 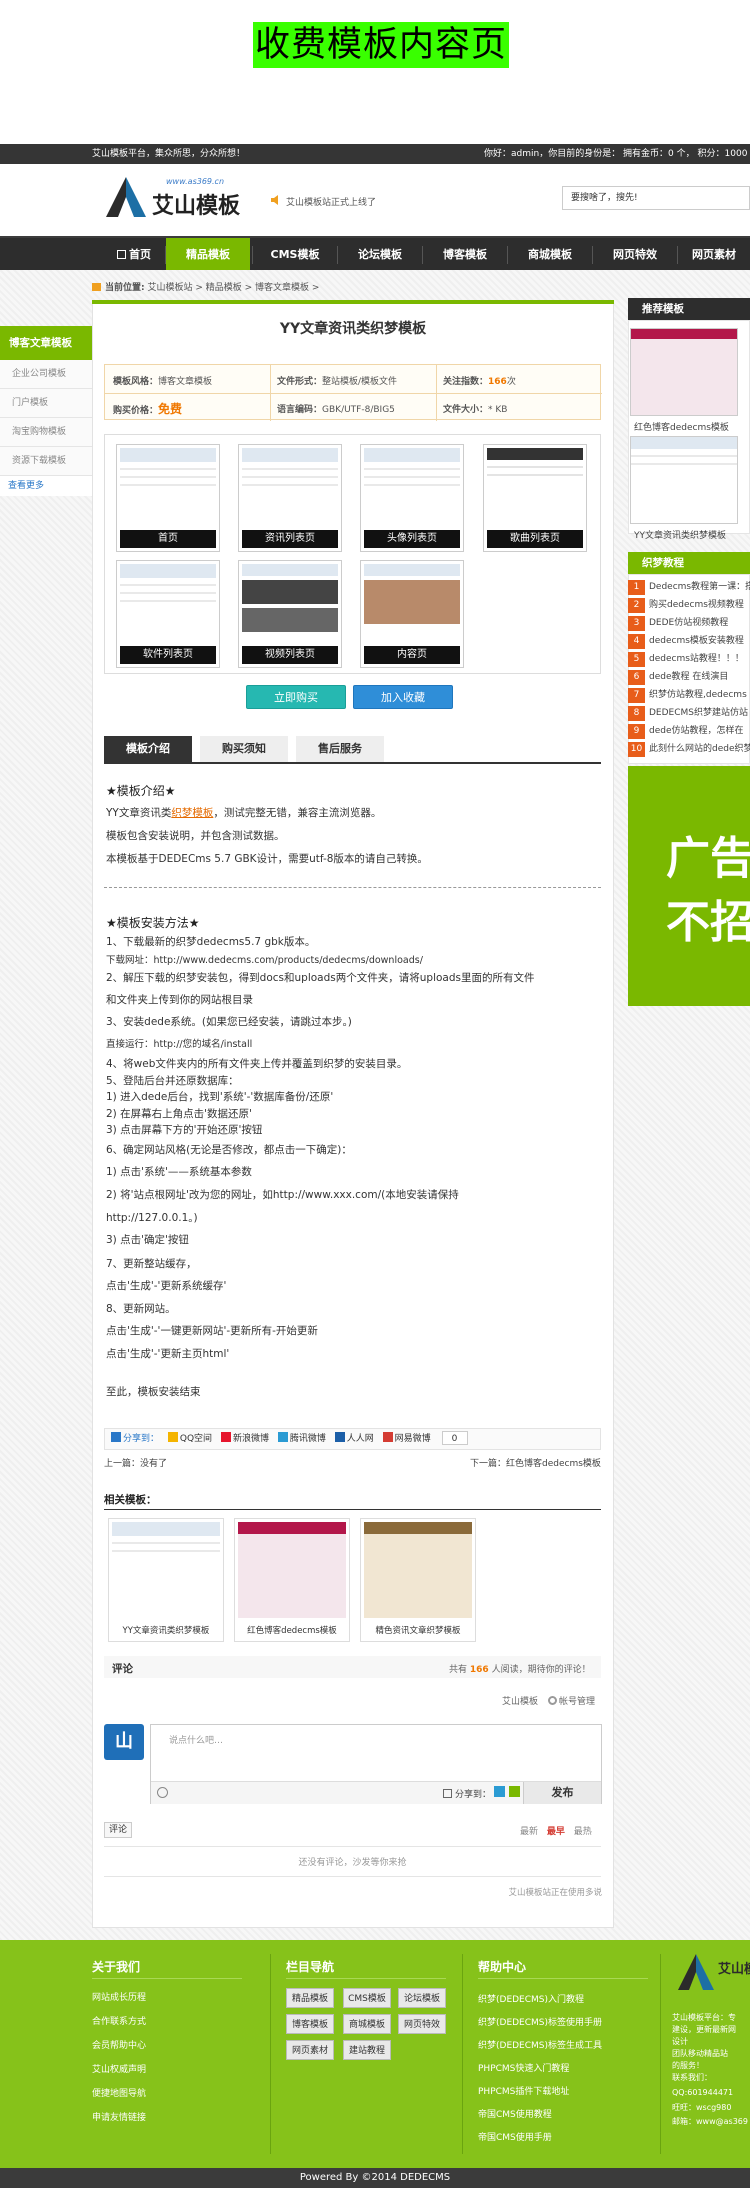 I want to click on footer-nav-button: 建站教程, so click(x=367, y=2050).